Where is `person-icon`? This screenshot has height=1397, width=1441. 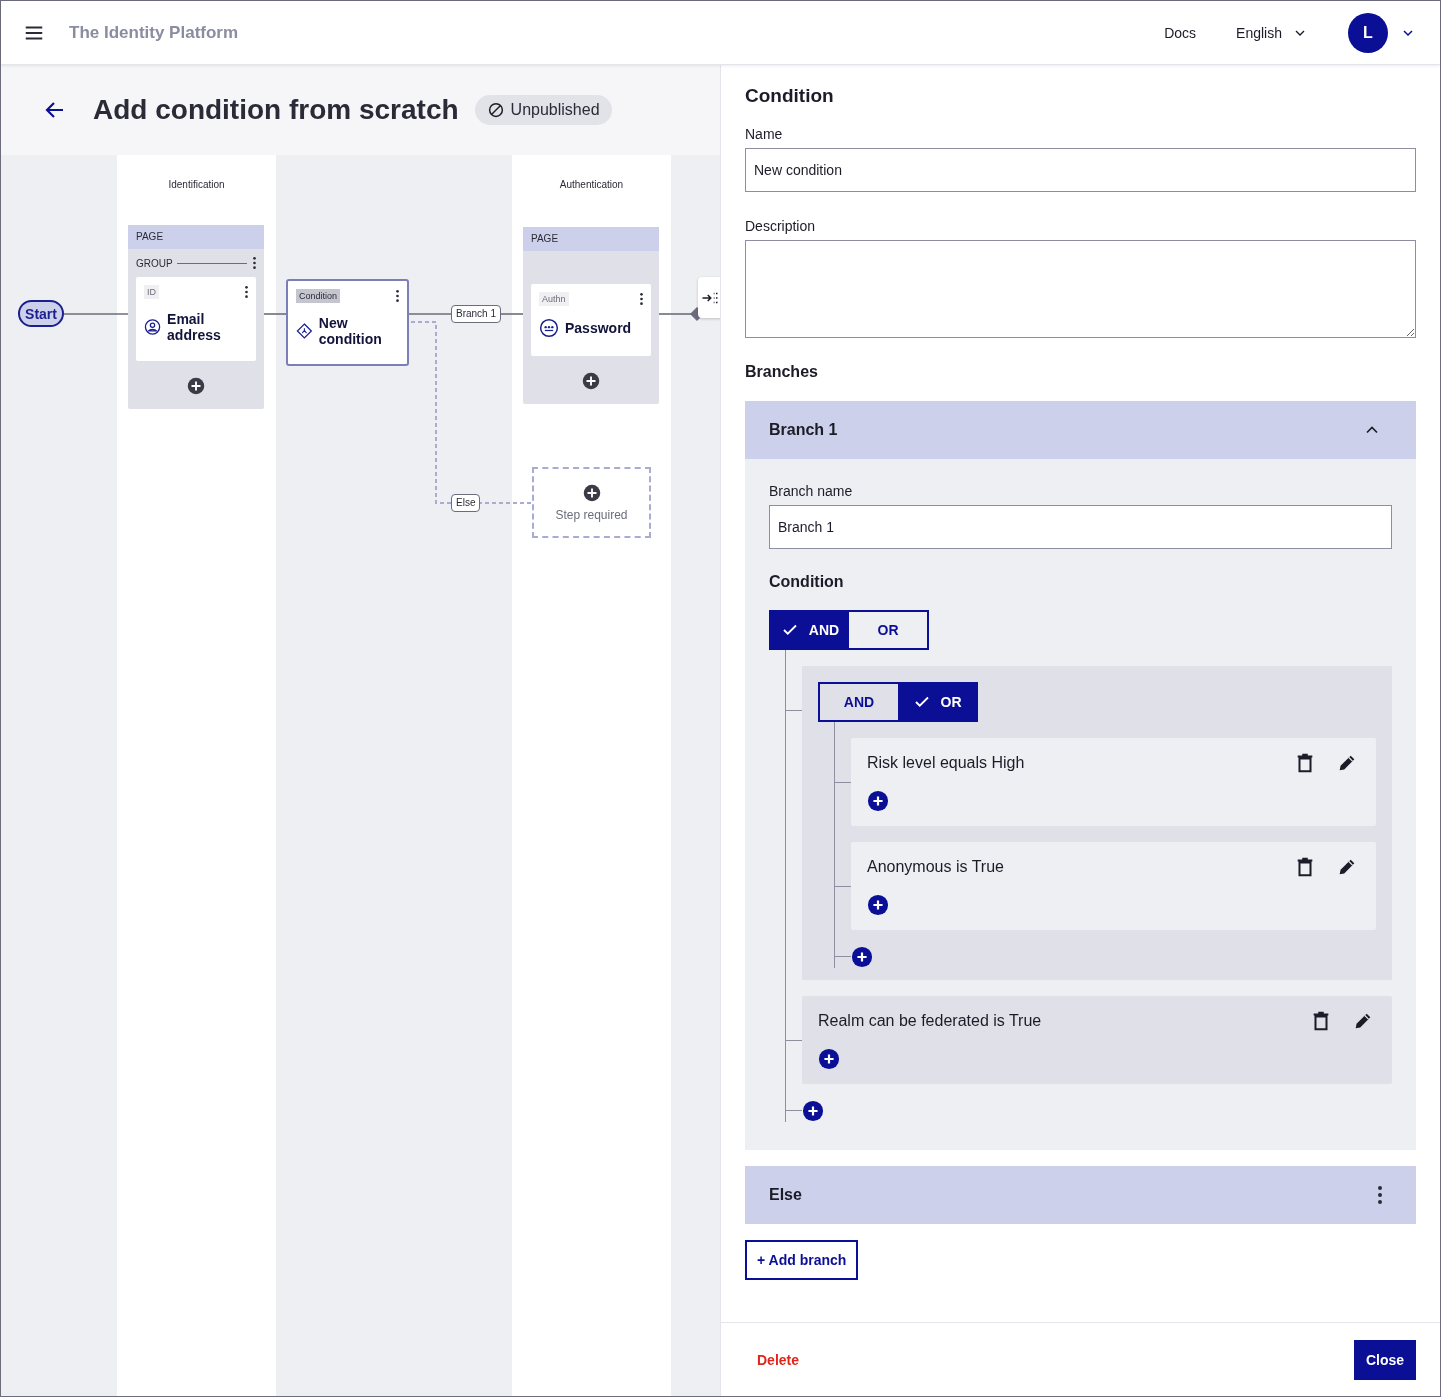 person-icon is located at coordinates (153, 327).